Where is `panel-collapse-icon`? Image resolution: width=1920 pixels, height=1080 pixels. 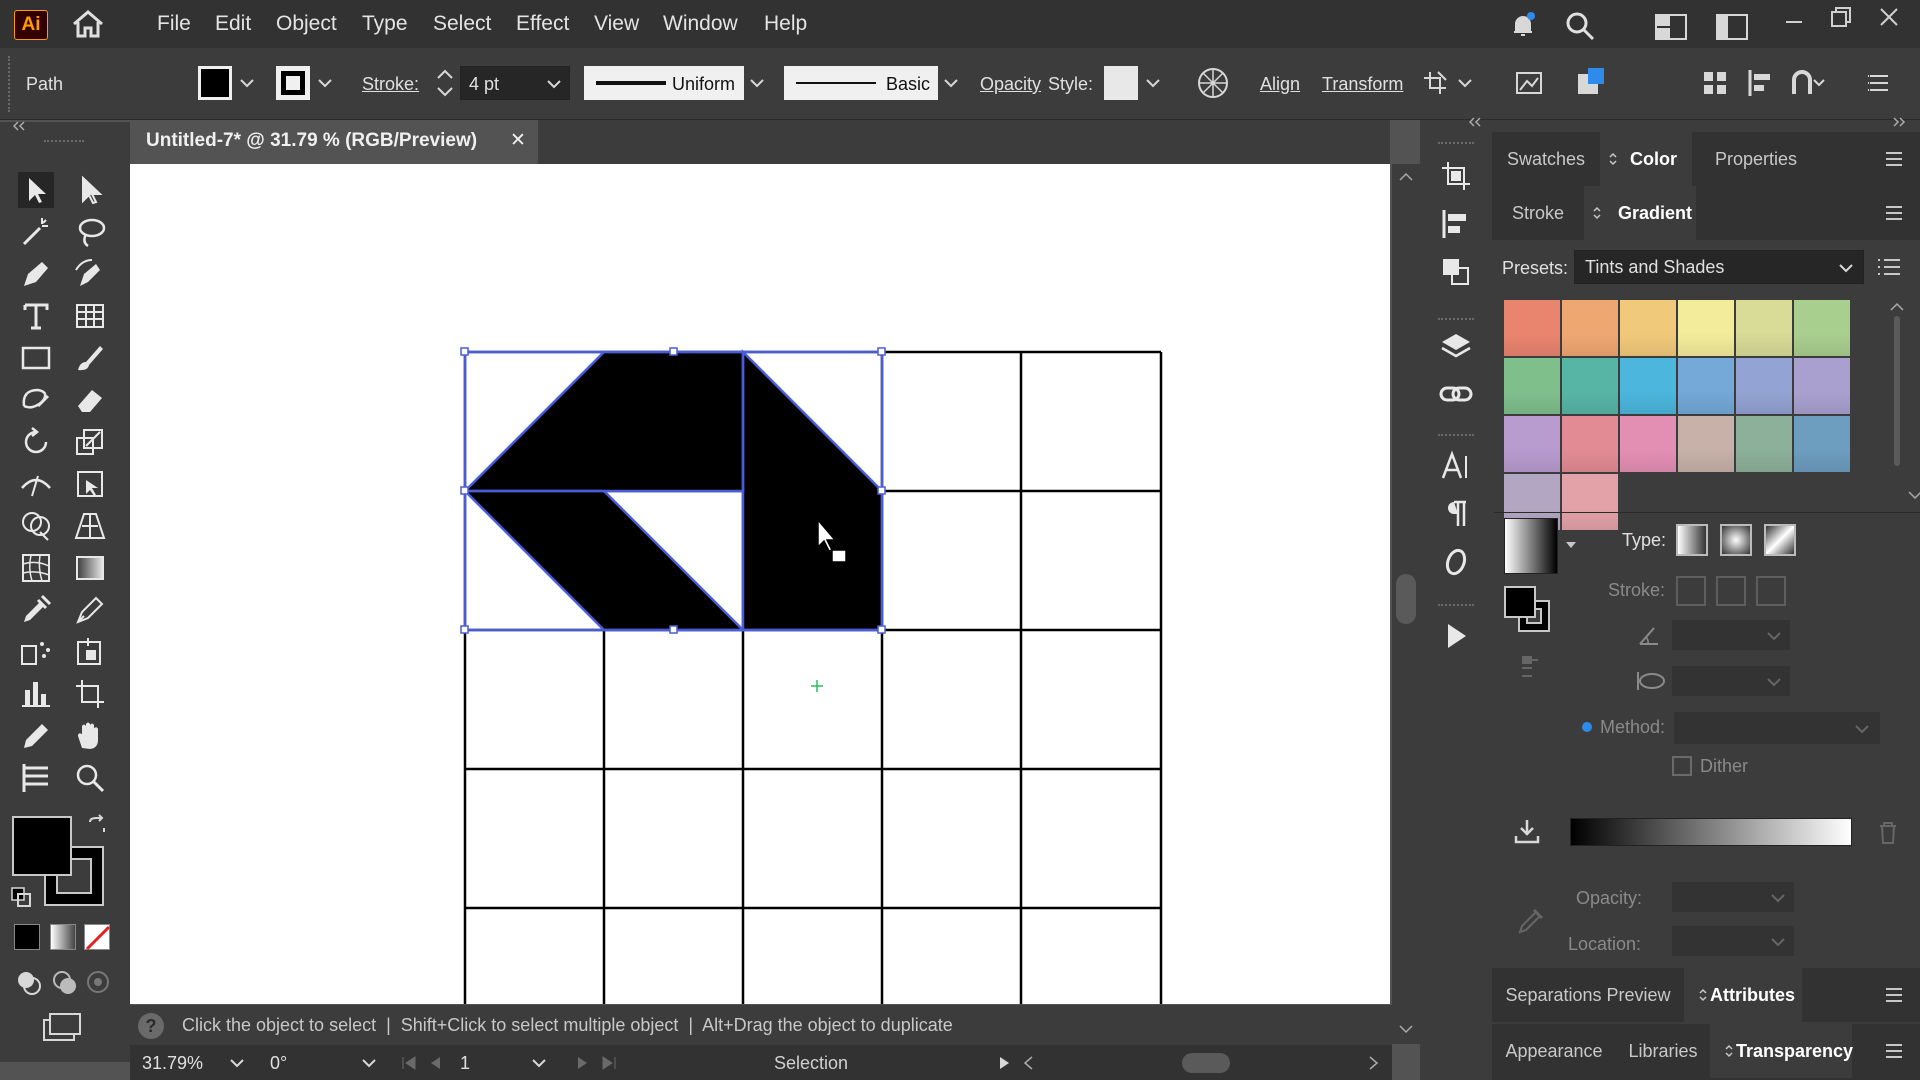
panel-collapse-icon is located at coordinates (1899, 122).